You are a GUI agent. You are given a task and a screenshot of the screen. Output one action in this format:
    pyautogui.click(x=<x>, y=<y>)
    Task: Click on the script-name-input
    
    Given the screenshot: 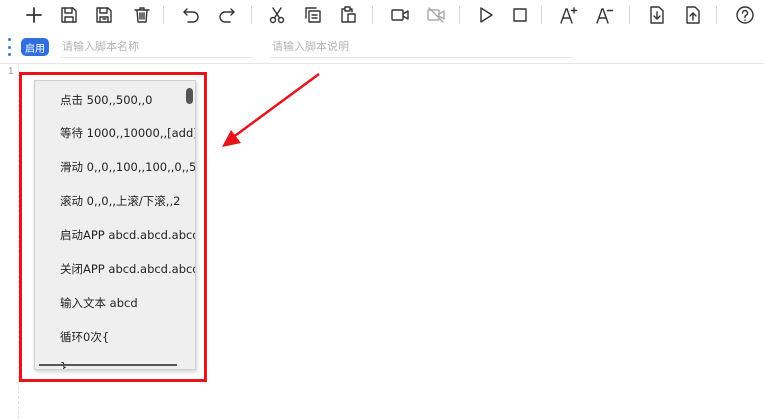 What is the action you would take?
    pyautogui.click(x=157, y=47)
    